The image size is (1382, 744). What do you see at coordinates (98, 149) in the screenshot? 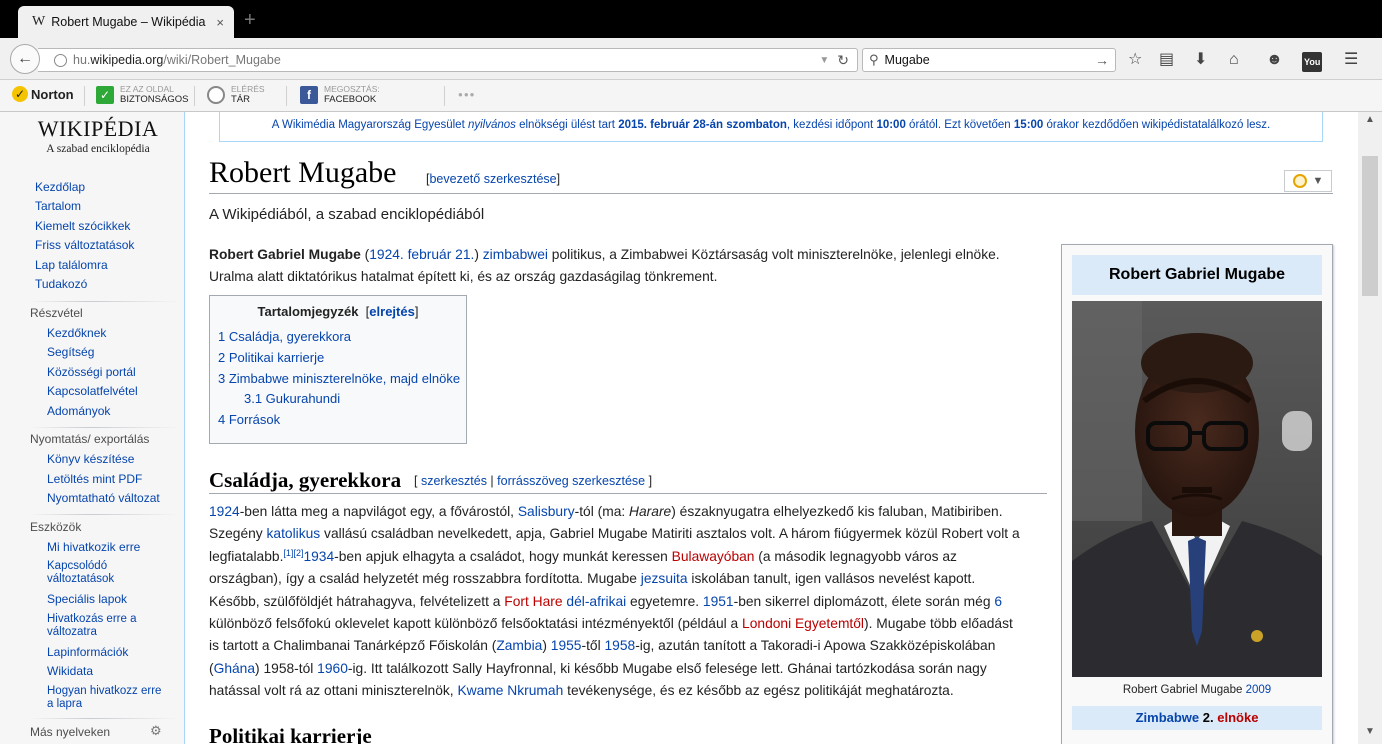
I see `logo-subtitle: A szabad enciklopédia` at bounding box center [98, 149].